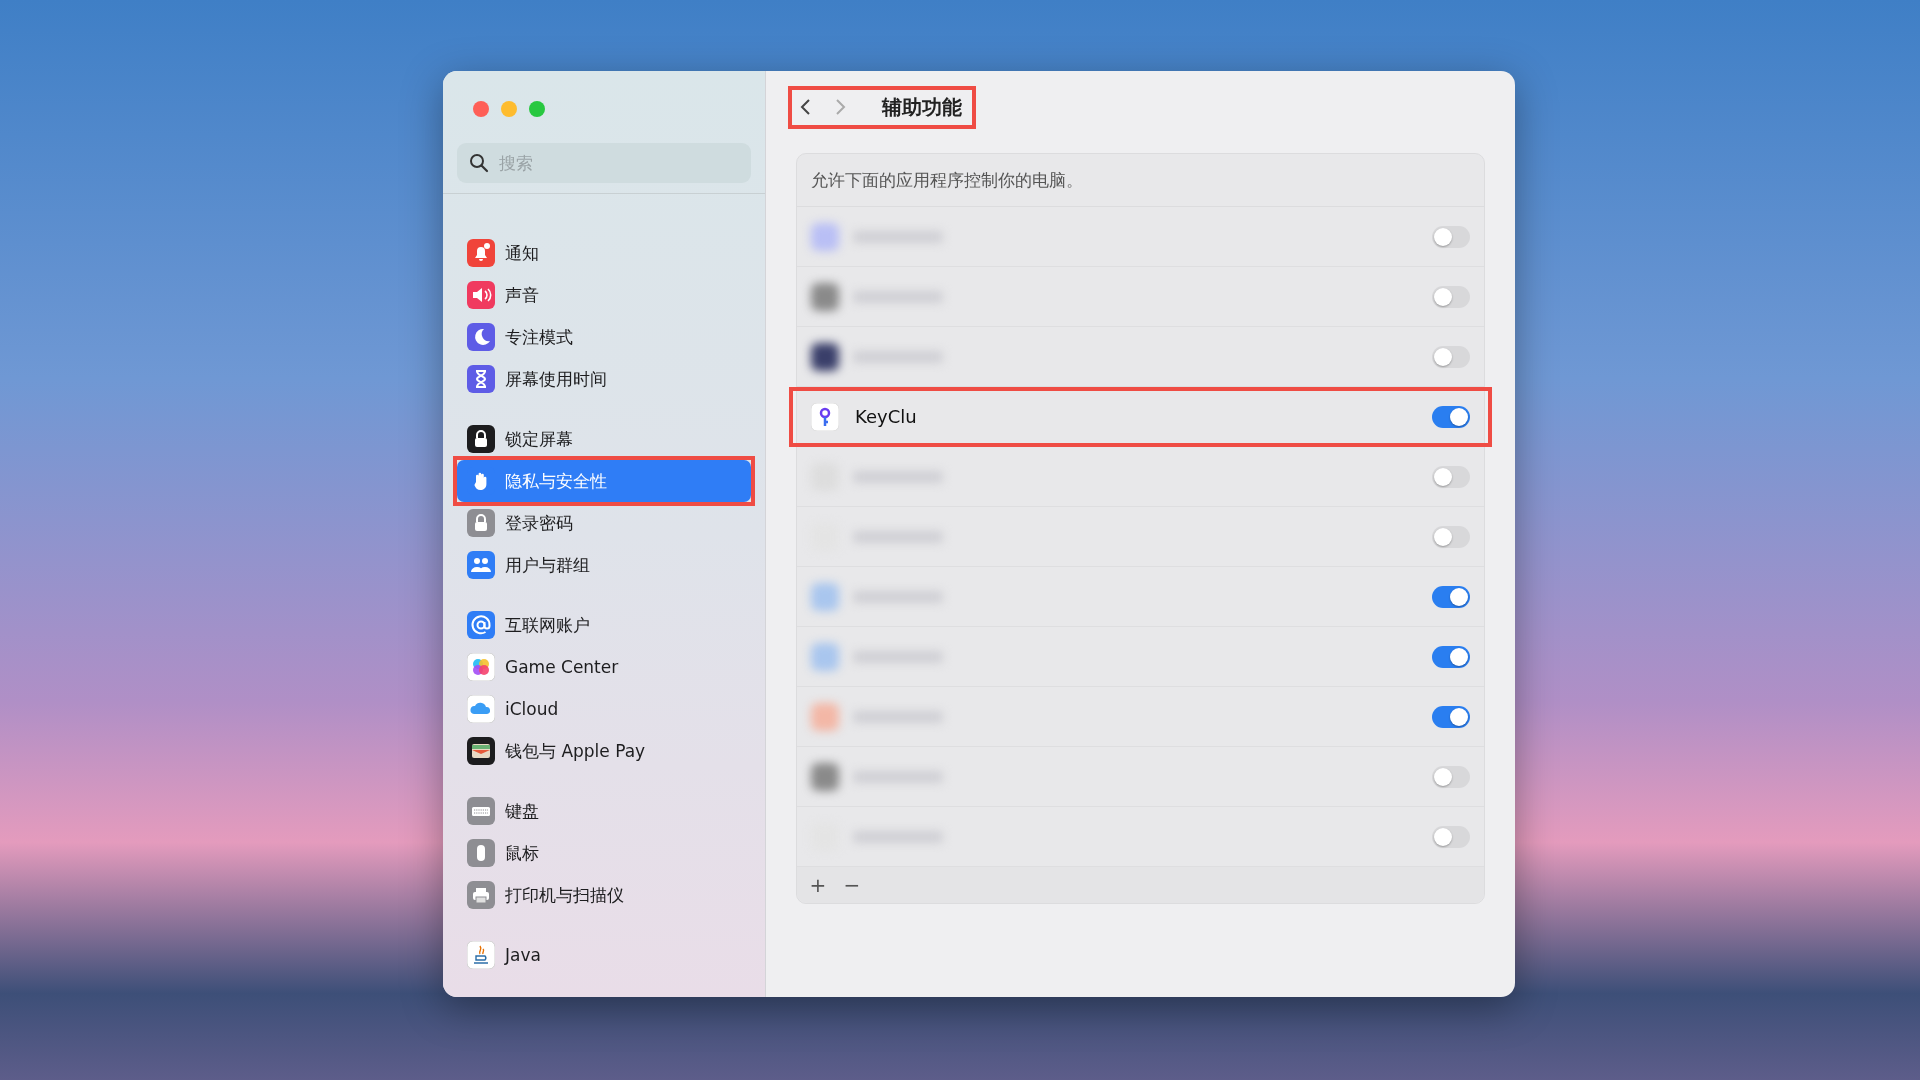 This screenshot has height=1080, width=1920. What do you see at coordinates (825, 416) in the screenshot?
I see `key-icon` at bounding box center [825, 416].